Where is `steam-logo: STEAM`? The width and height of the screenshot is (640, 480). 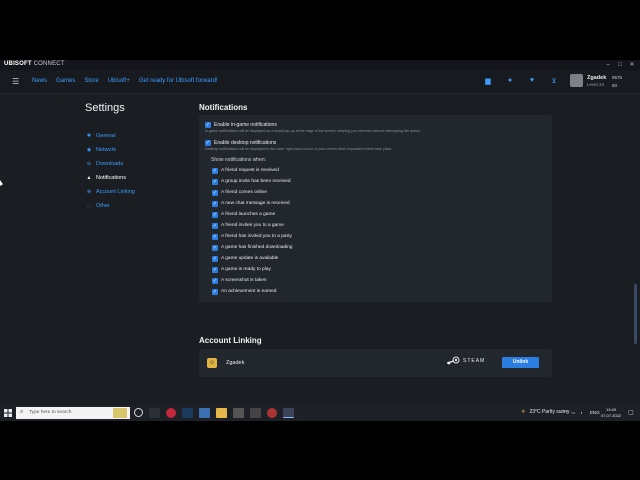 steam-logo: STEAM is located at coordinates (465, 361).